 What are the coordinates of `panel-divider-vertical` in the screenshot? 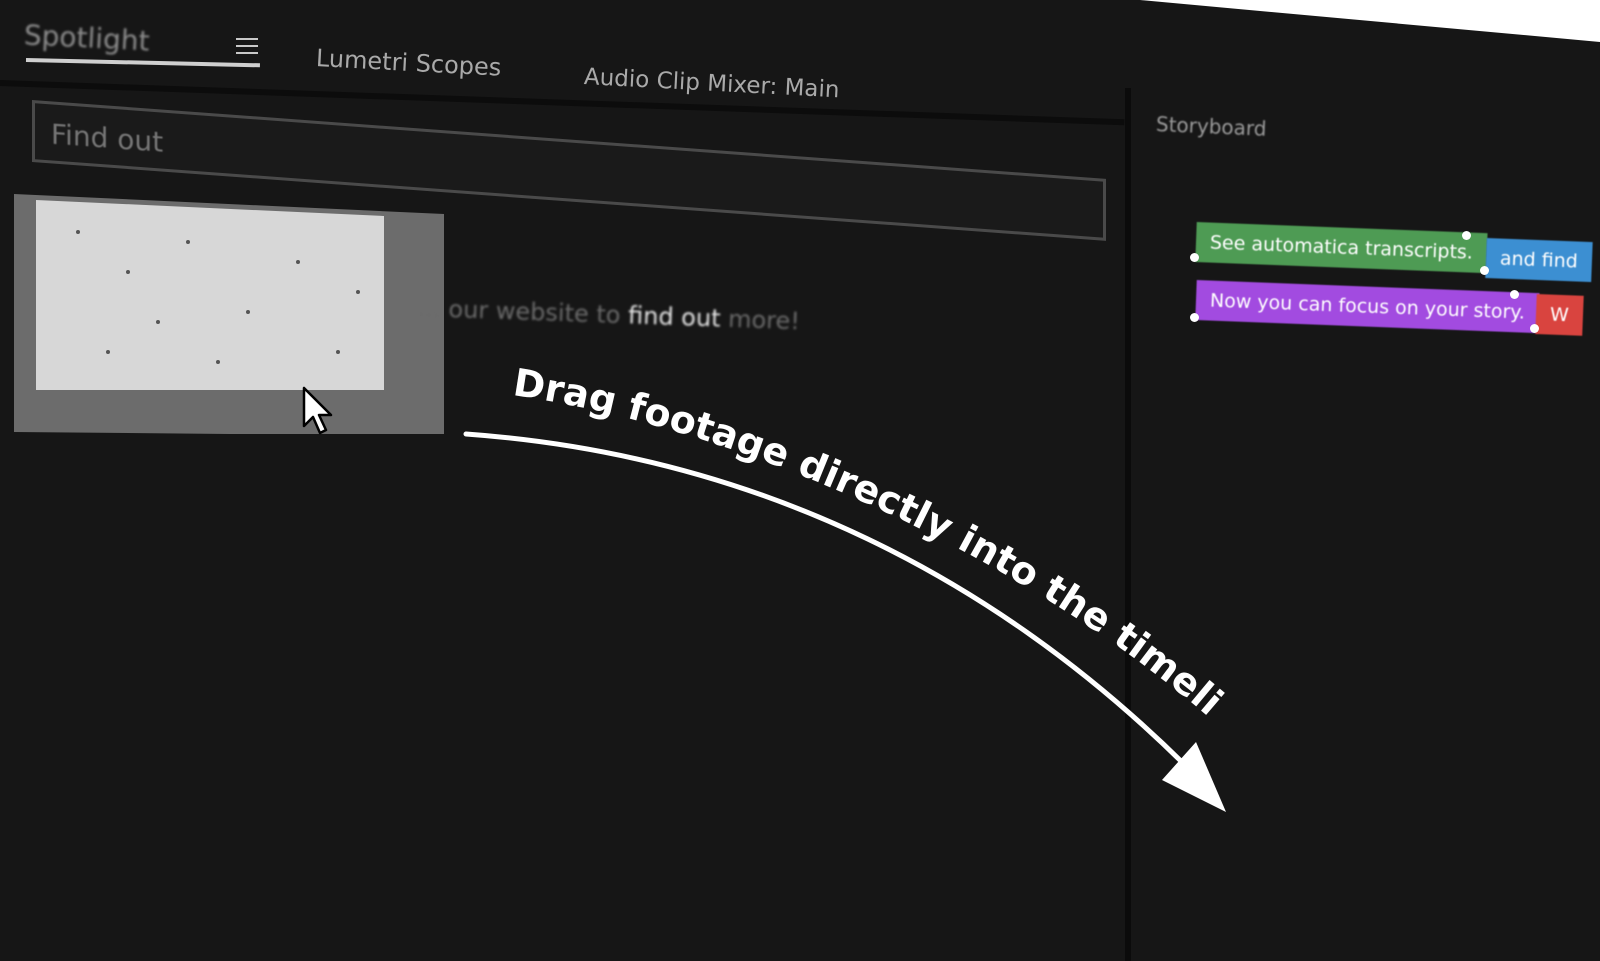 It's located at (1128, 524).